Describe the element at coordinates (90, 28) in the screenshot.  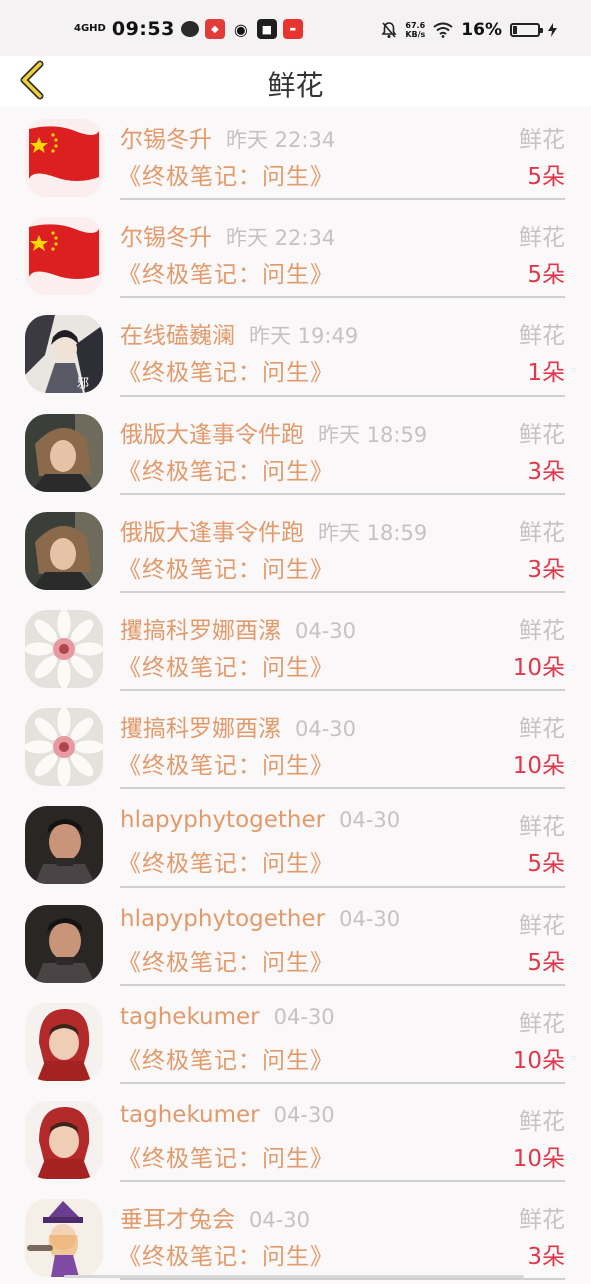
I see `network-indicator: 4GHD` at that location.